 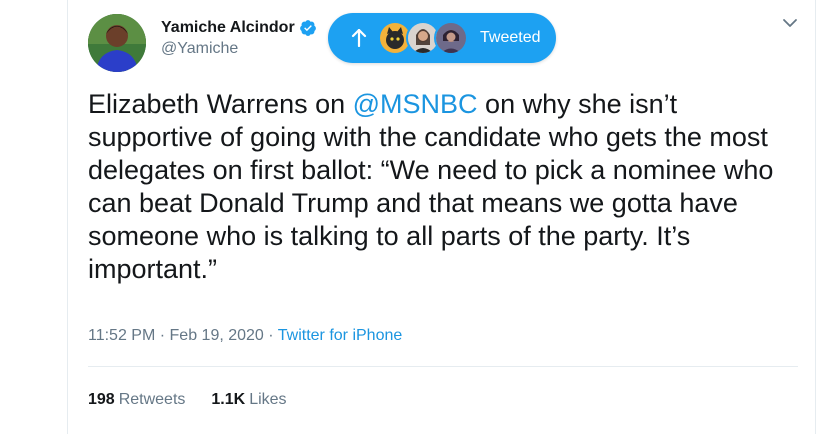 What do you see at coordinates (220, 104) in the screenshot?
I see `tweet-text-part: Elizabeth Warrens on` at bounding box center [220, 104].